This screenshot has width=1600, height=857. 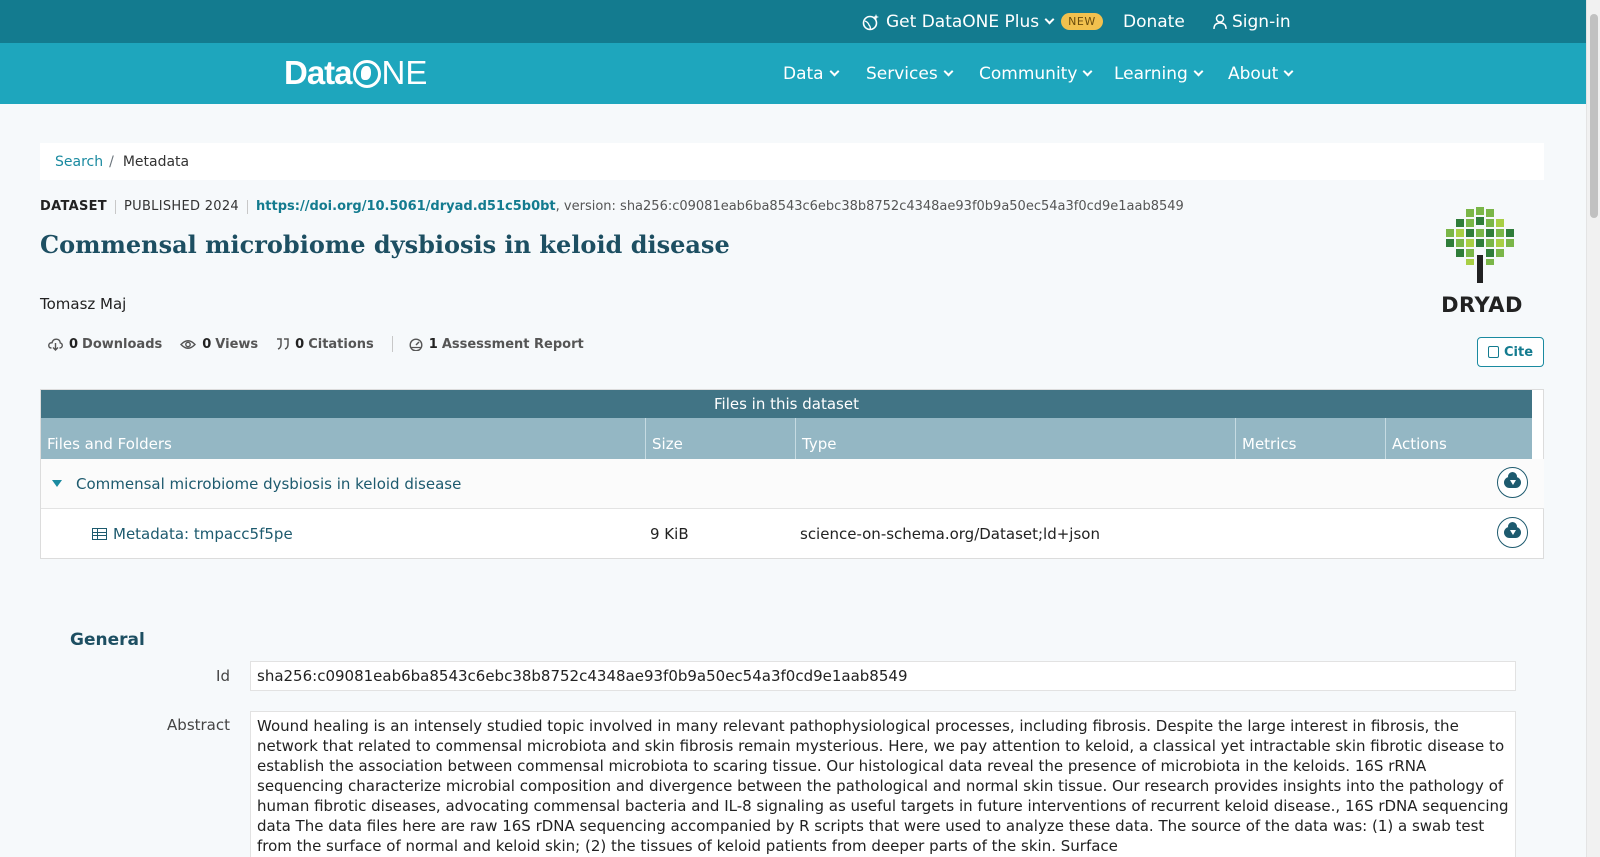 I want to click on file-type: science-on-schema.org/Dataset;ld+json, so click(x=950, y=534).